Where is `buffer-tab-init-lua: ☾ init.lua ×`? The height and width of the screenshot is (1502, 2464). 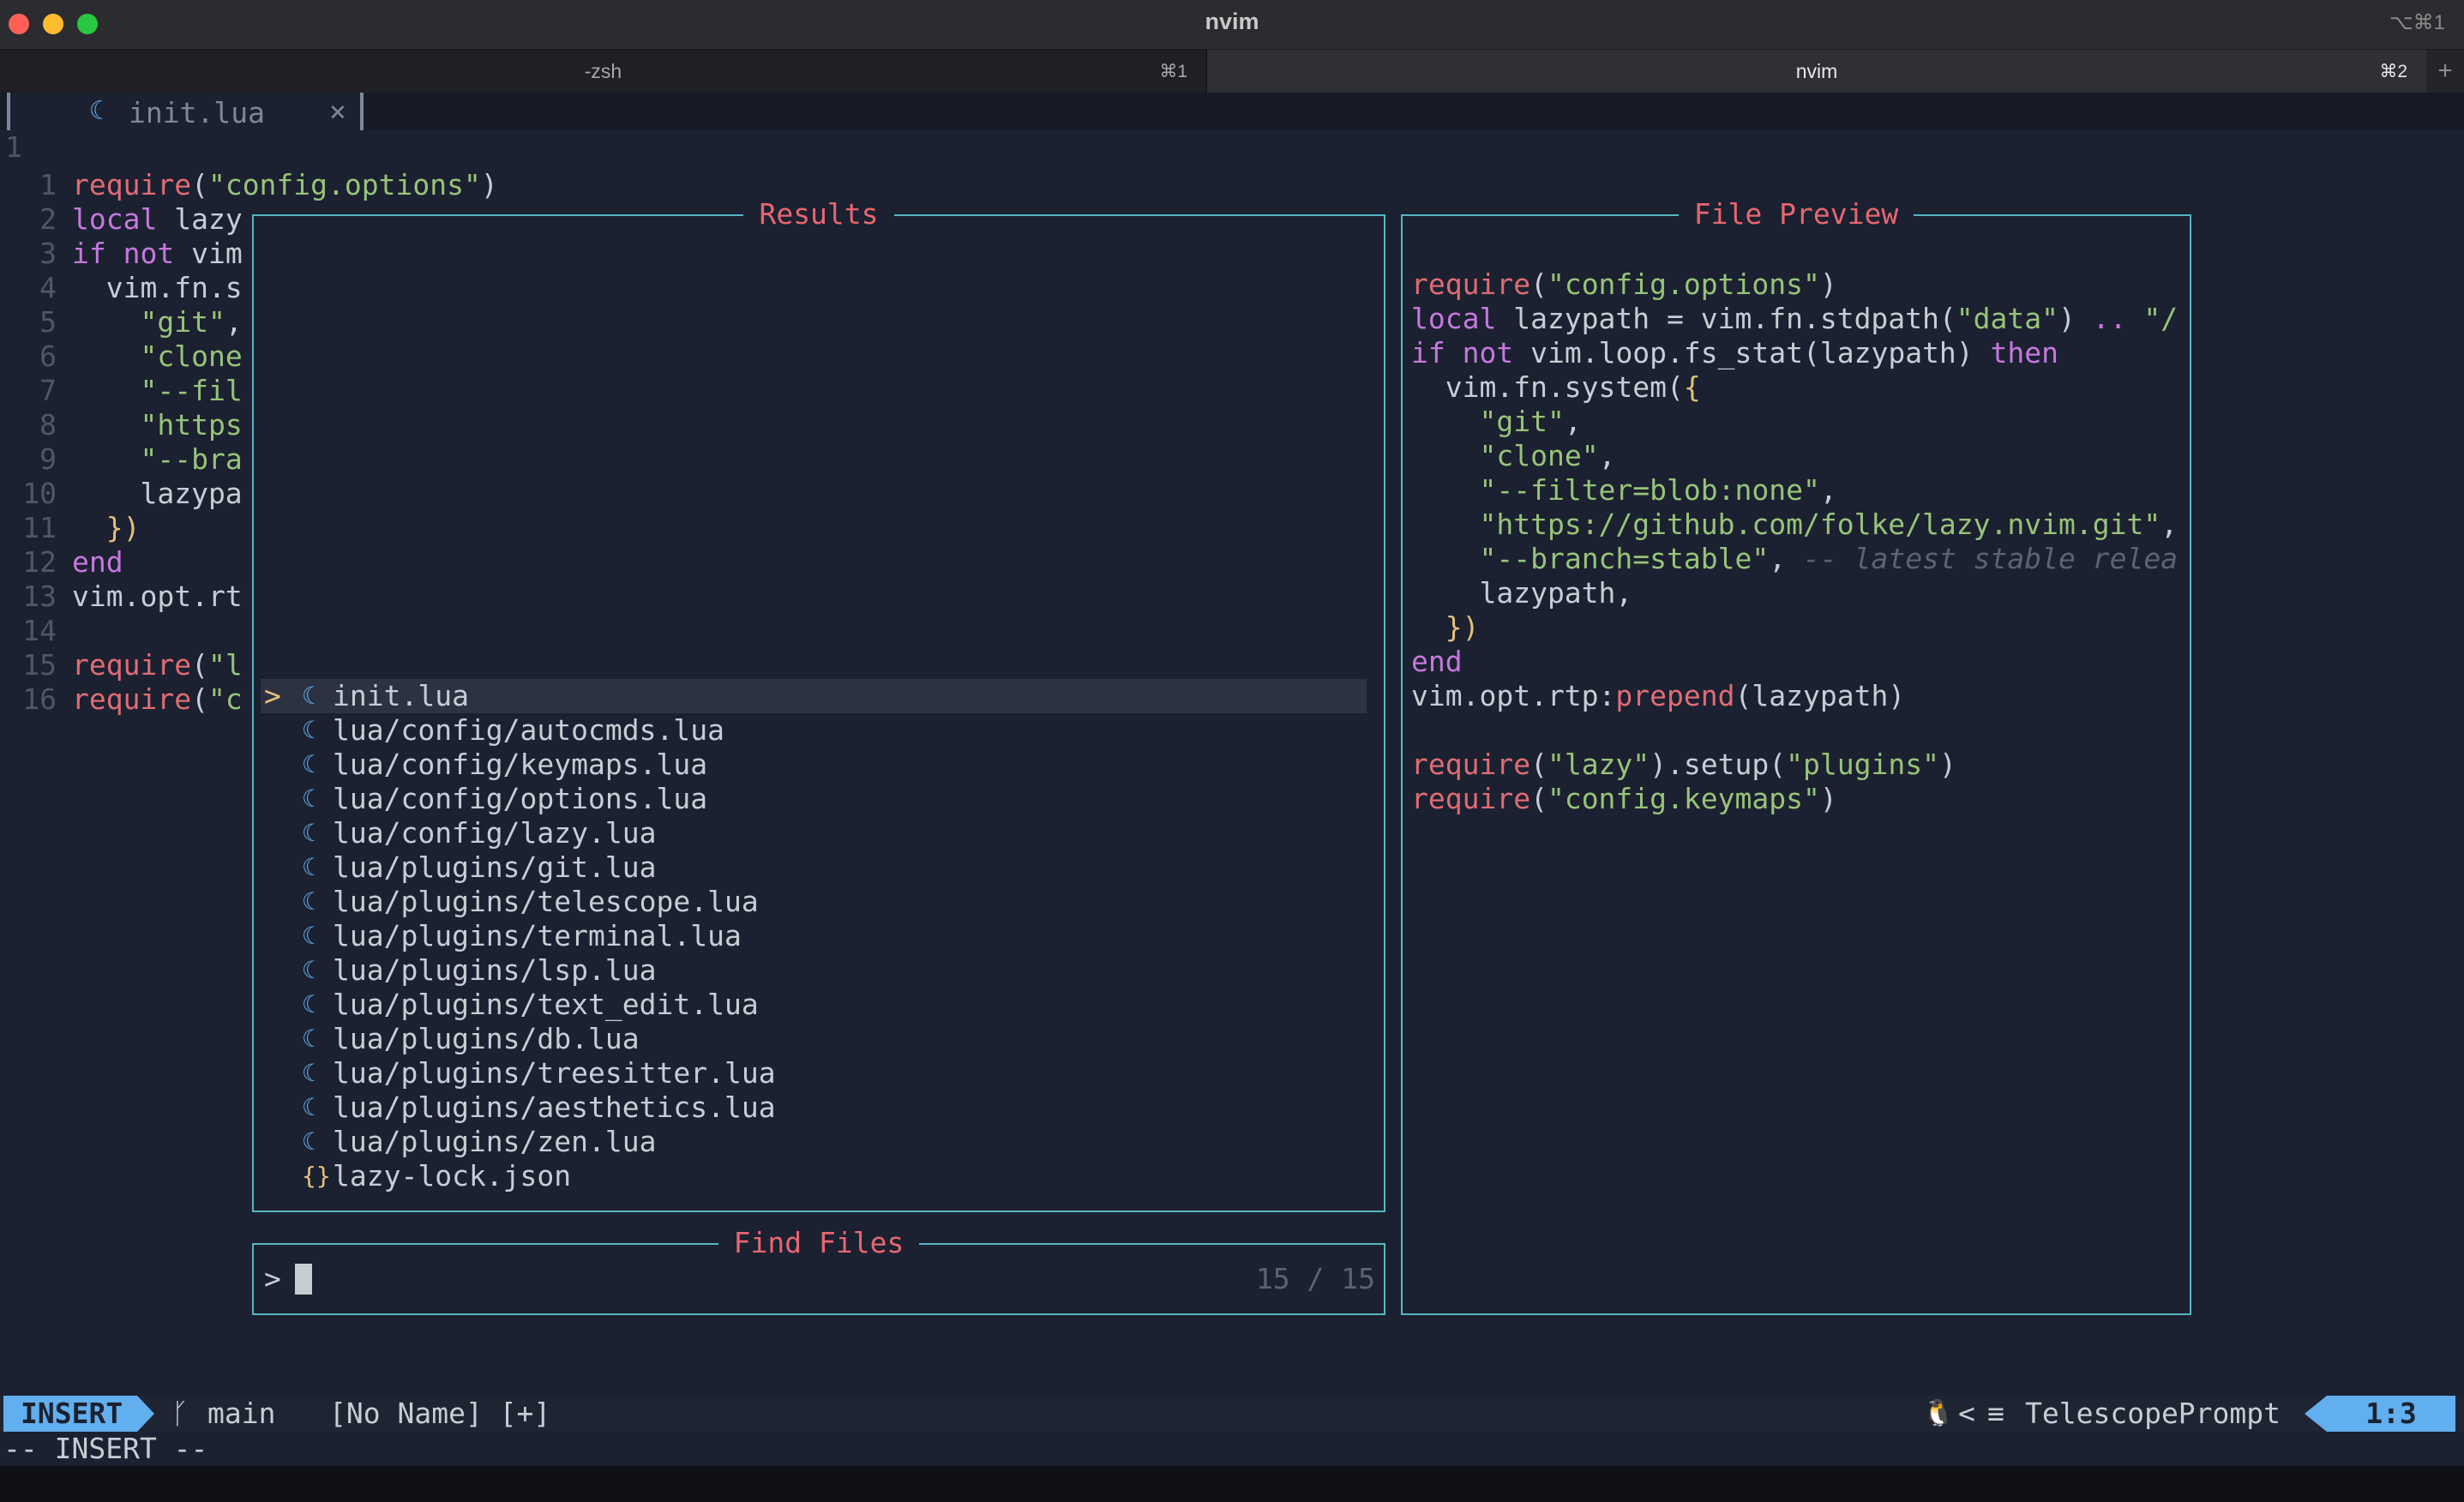
buffer-tab-init-lua: ☾ init.lua × is located at coordinates (185, 112).